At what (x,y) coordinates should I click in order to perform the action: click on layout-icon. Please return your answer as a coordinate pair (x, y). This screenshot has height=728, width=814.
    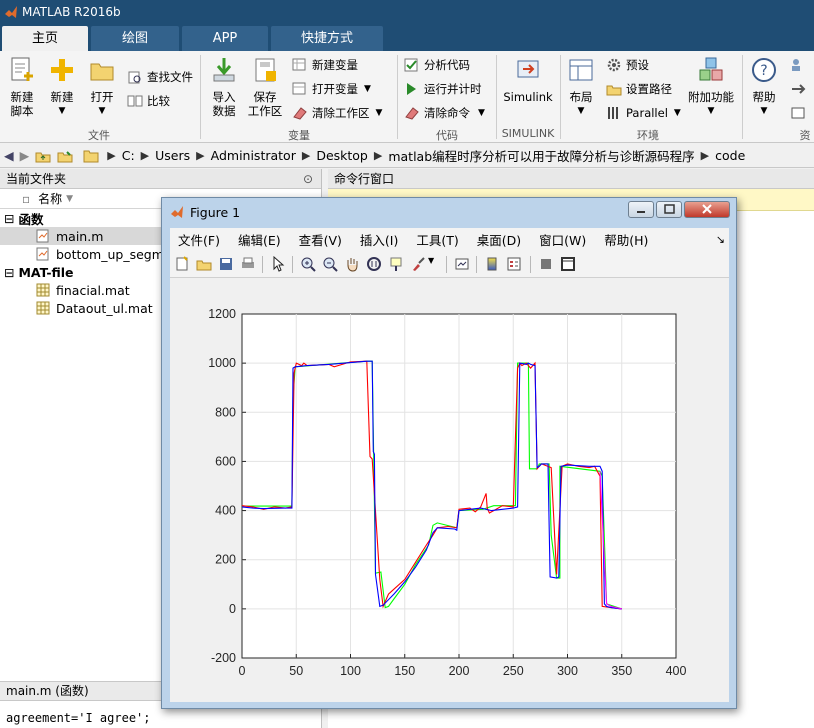
    Looking at the image, I should click on (581, 70).